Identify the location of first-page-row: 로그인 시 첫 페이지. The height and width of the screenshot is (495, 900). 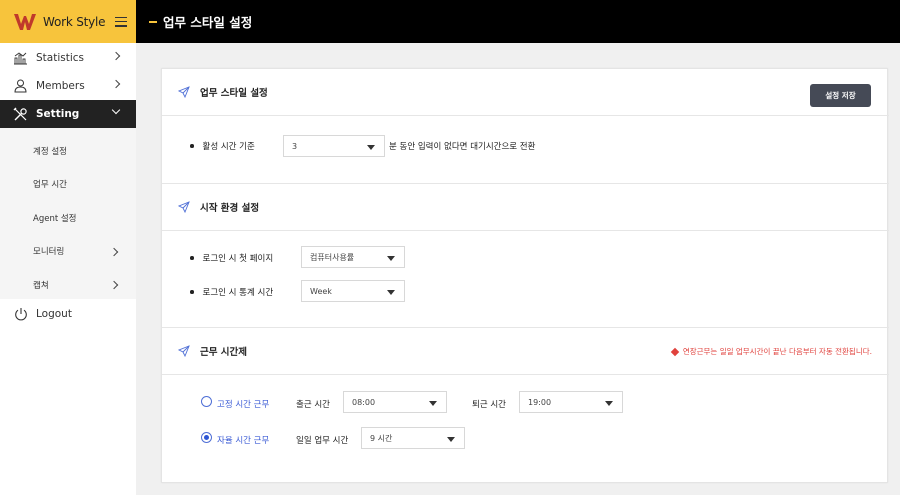
(231, 258).